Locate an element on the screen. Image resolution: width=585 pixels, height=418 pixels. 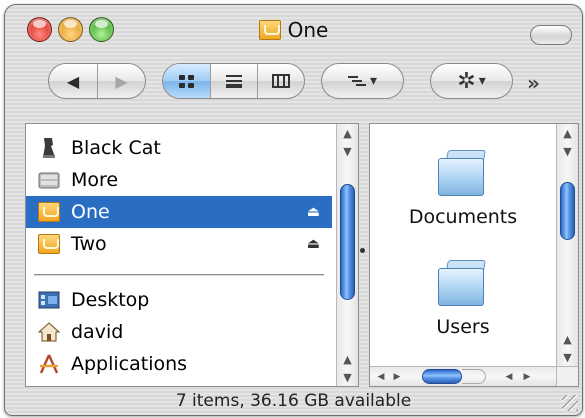
external-disk-icon is located at coordinates (49, 148).